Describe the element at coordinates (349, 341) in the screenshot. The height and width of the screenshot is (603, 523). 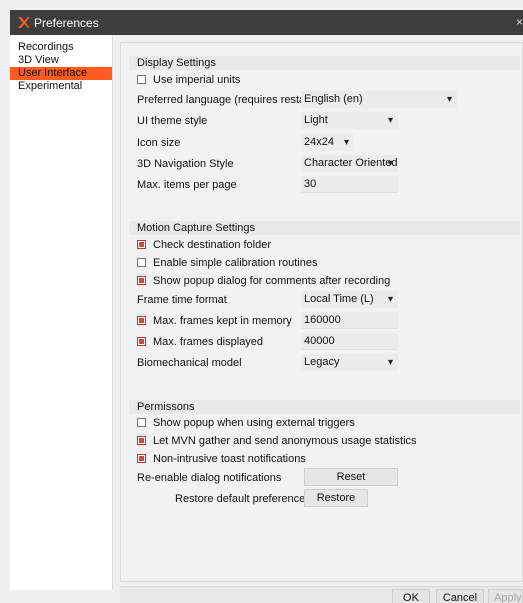
I see `frames-displayed-input: 40000` at that location.